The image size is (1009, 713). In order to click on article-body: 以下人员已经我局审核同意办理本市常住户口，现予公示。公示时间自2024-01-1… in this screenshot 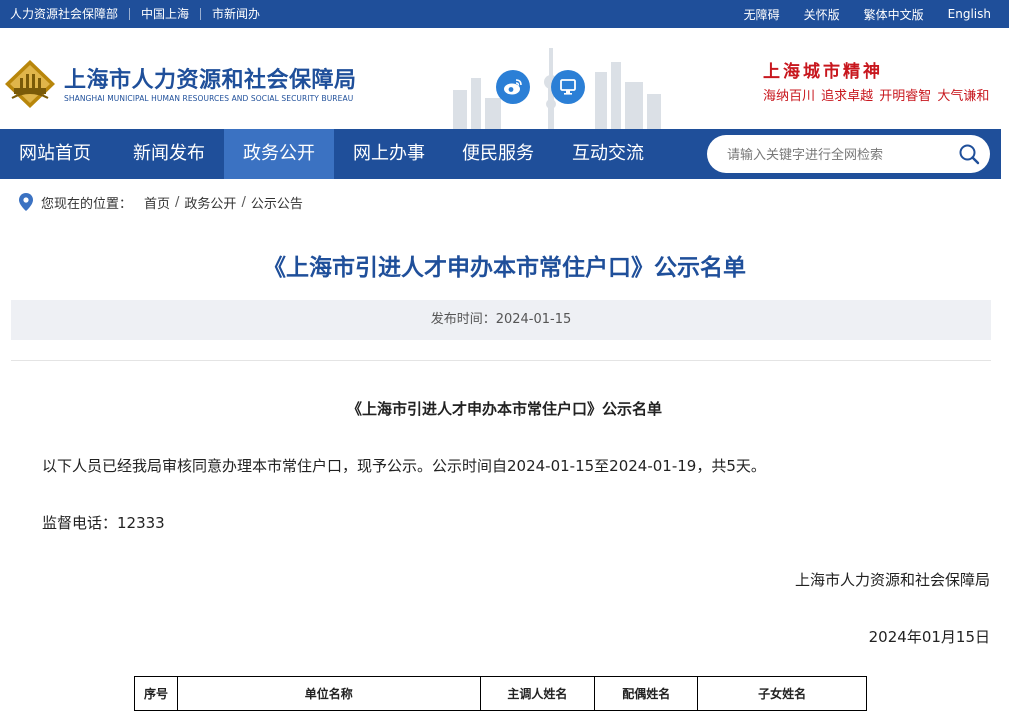, I will do `click(404, 466)`.